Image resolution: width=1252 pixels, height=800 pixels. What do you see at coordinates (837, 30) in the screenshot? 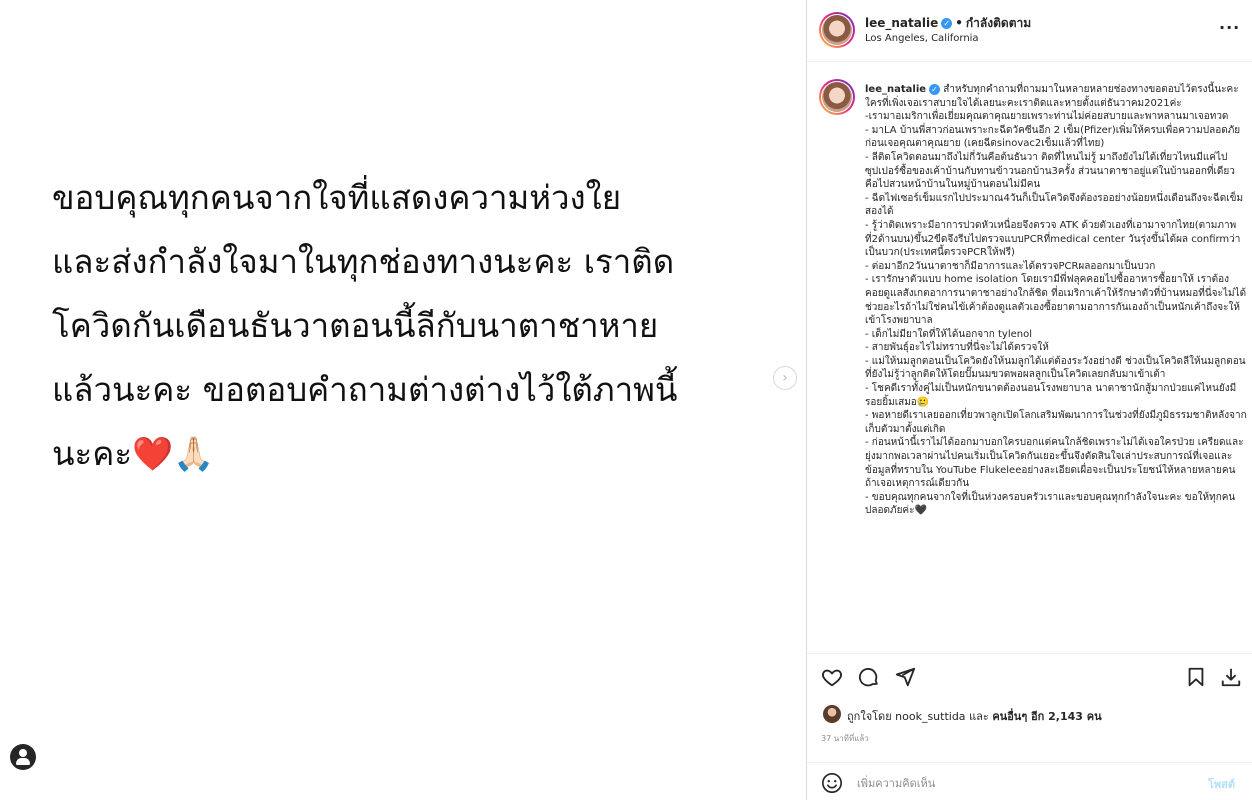
I see `author-avatar` at bounding box center [837, 30].